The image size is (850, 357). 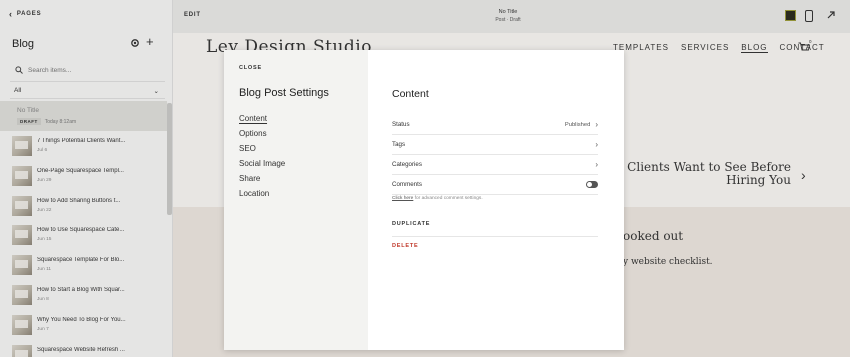 What do you see at coordinates (577, 124) in the screenshot?
I see `status-value: Published` at bounding box center [577, 124].